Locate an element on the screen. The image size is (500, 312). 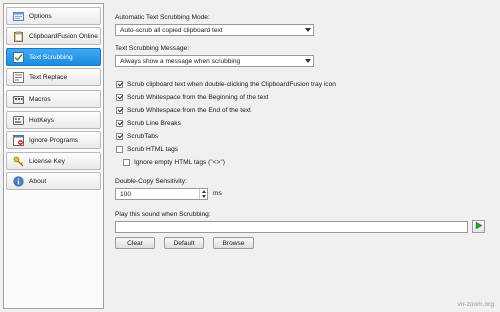
sidebar-item-license-key: License Key is located at coordinates (53, 161).